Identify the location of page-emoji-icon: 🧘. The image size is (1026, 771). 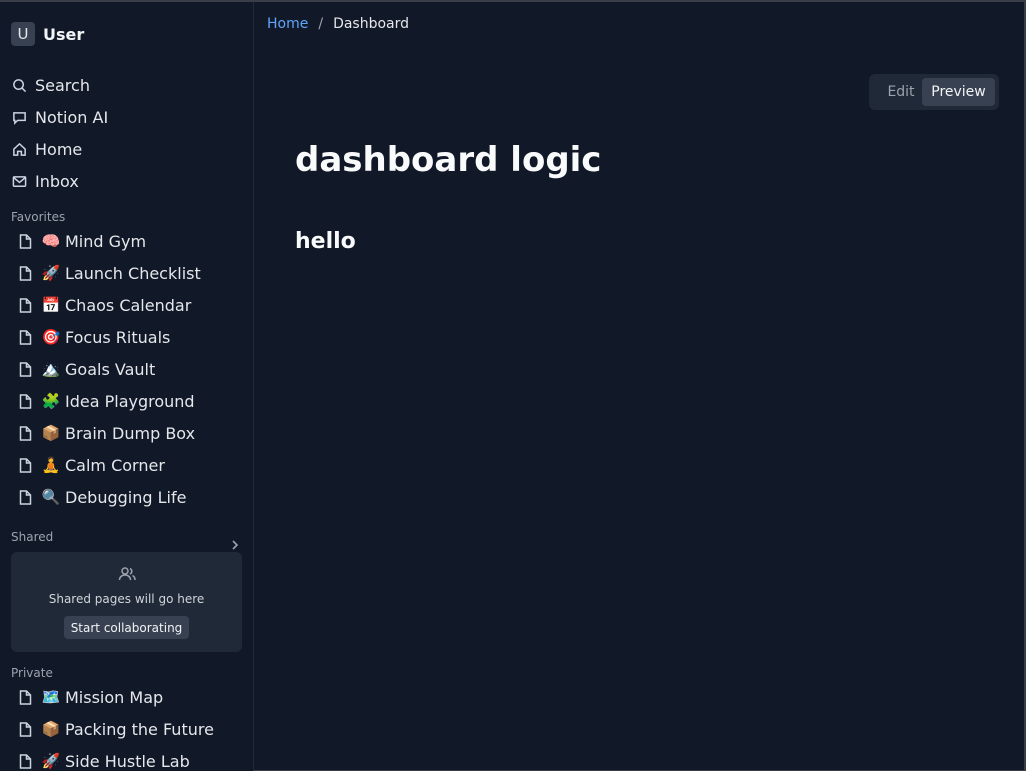
(51, 465).